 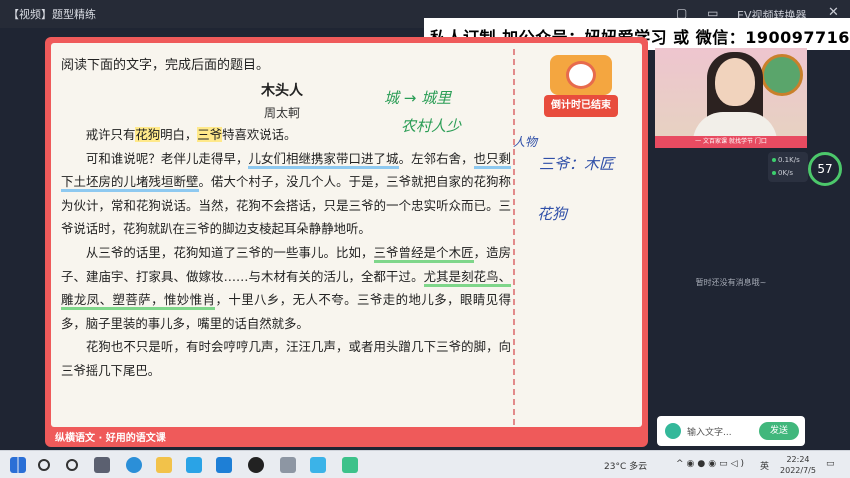 What do you see at coordinates (731, 282) in the screenshot?
I see `empty-message: 暂时还没有消息哦~` at bounding box center [731, 282].